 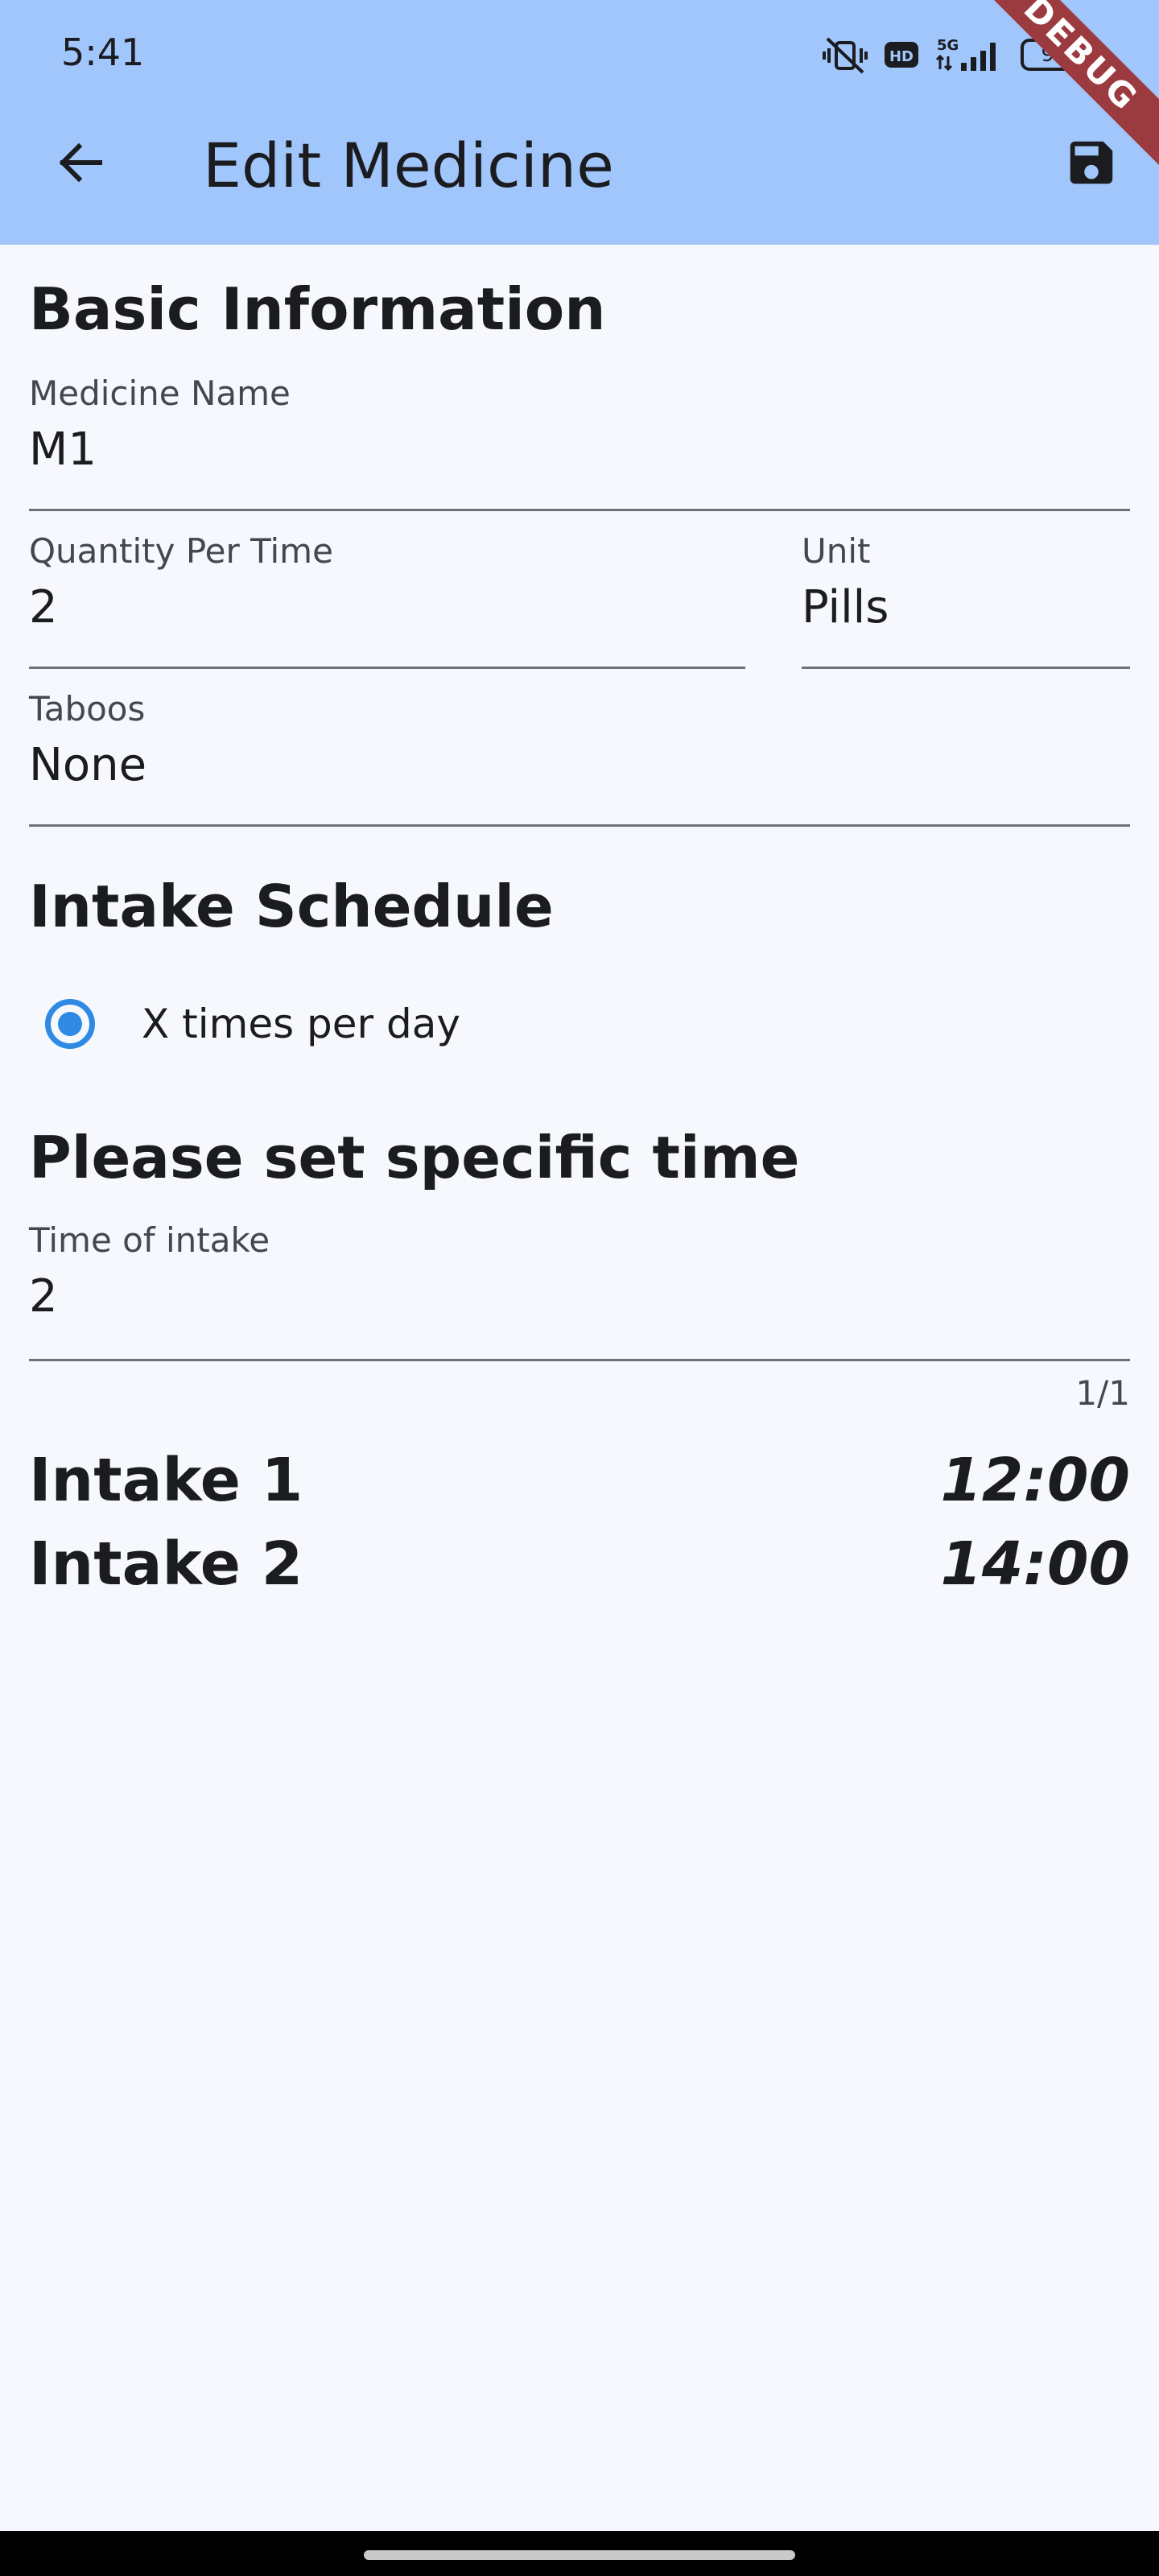 I want to click on vibrate-off-icon, so click(x=846, y=54).